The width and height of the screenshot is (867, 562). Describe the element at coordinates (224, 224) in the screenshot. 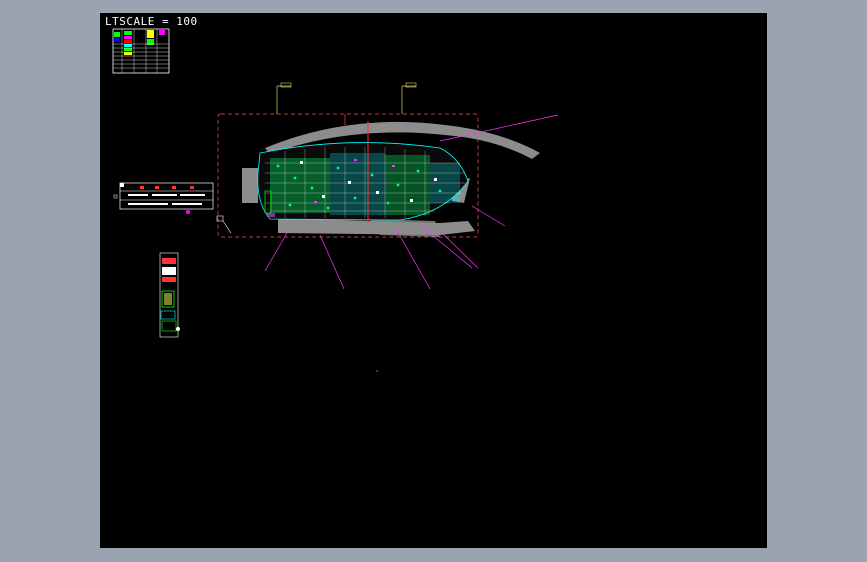

I see `corner-note` at that location.